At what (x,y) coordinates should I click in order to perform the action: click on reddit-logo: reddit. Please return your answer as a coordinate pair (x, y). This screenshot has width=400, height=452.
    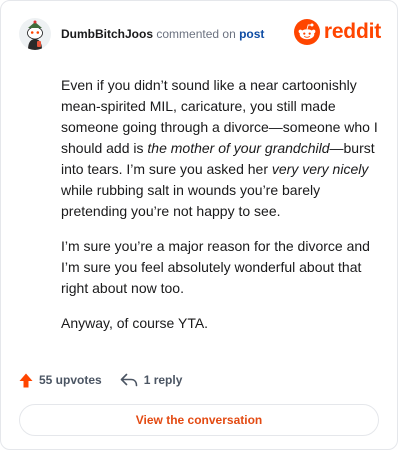
    Looking at the image, I should click on (337, 32).